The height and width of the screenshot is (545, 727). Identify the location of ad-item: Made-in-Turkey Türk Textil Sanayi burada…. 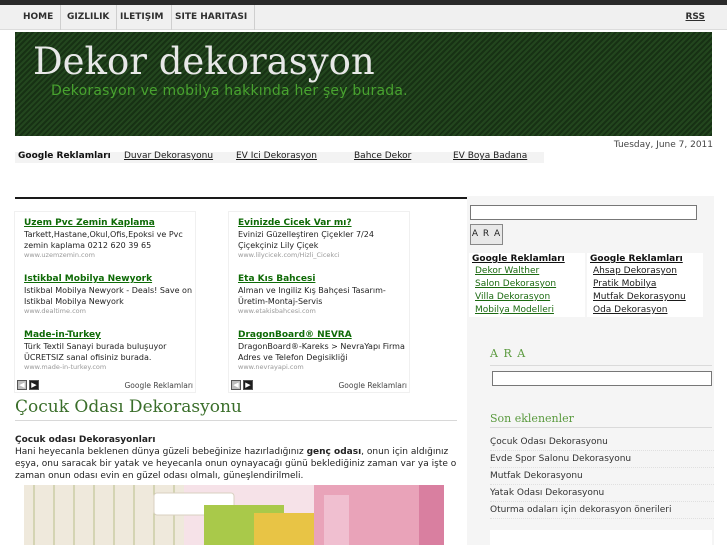
(109, 350).